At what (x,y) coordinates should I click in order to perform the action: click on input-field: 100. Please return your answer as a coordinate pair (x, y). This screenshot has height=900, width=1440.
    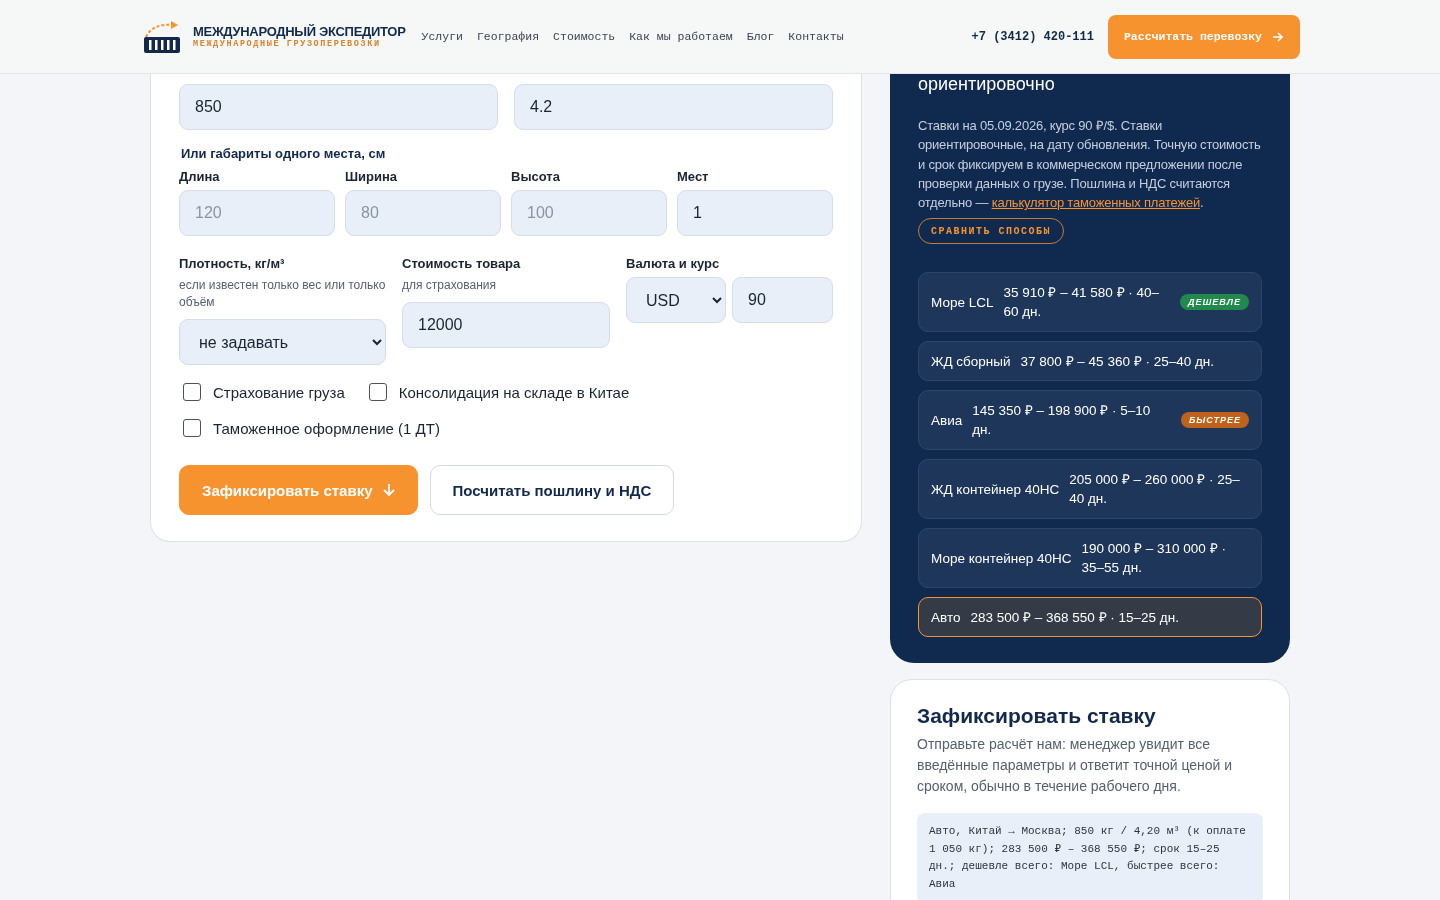
    Looking at the image, I should click on (589, 213).